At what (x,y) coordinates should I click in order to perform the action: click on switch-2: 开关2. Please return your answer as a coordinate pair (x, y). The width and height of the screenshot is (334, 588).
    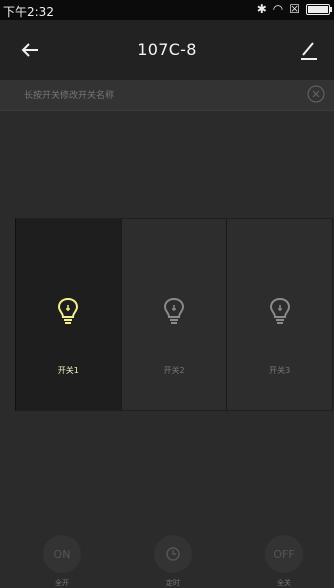
    Looking at the image, I should click on (174, 314).